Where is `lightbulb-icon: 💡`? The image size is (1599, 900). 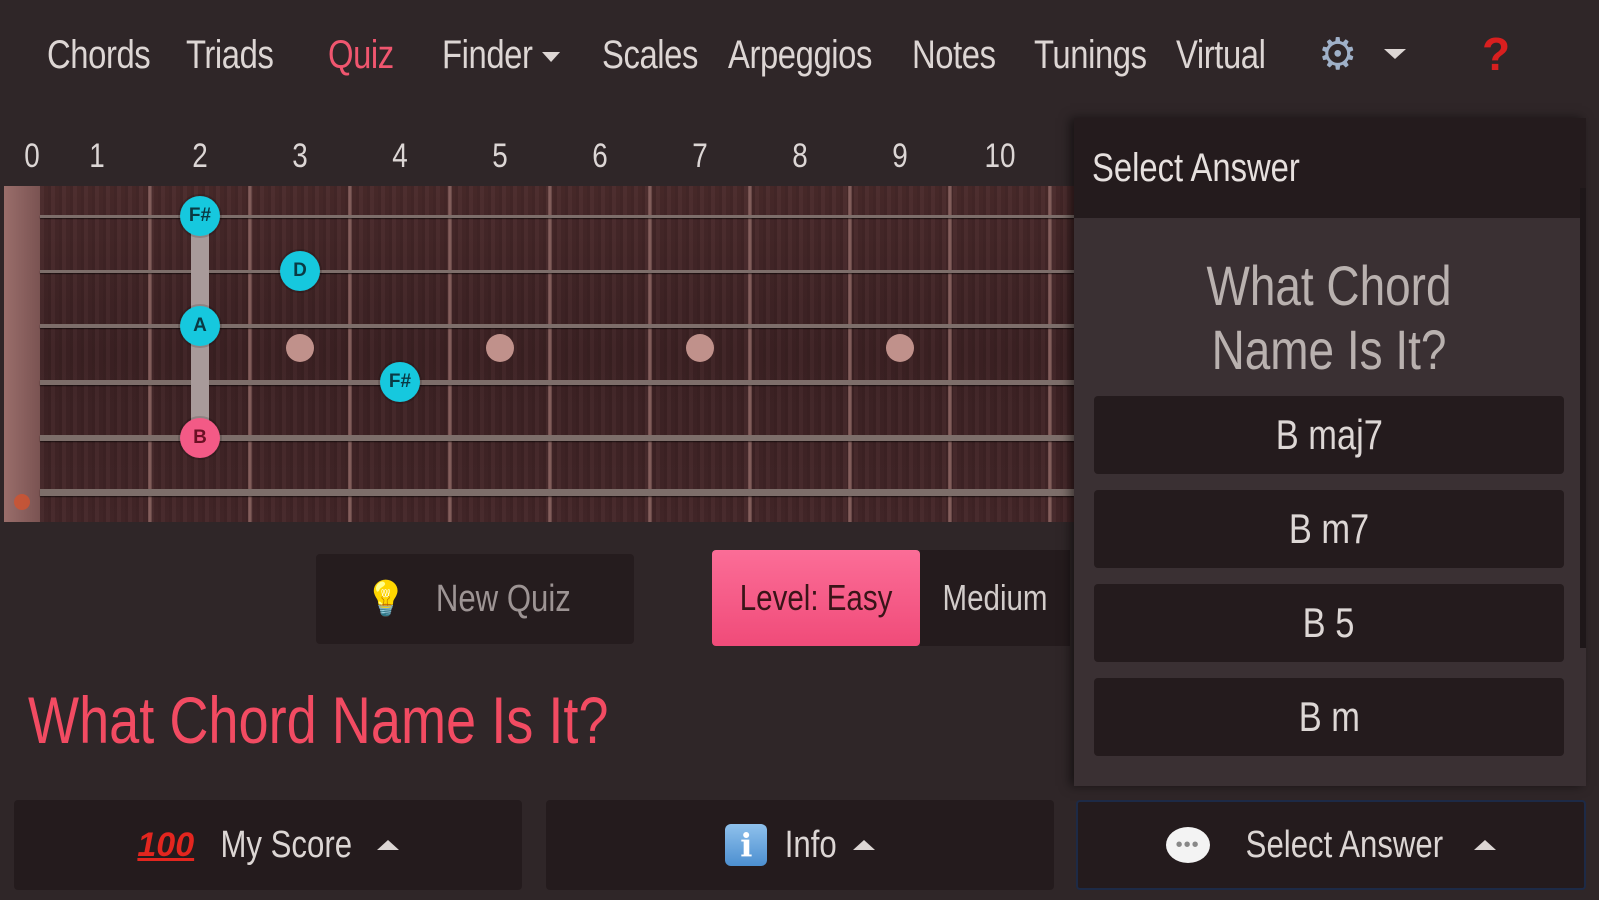 lightbulb-icon: 💡 is located at coordinates (385, 599).